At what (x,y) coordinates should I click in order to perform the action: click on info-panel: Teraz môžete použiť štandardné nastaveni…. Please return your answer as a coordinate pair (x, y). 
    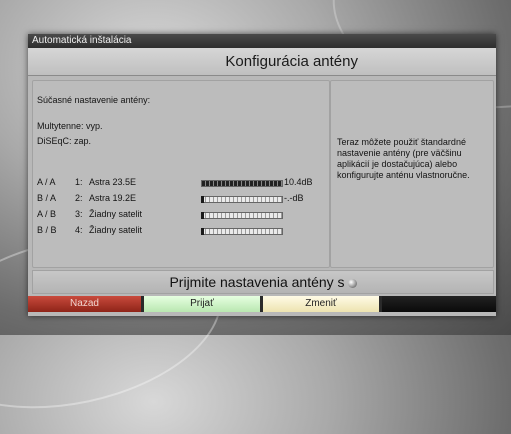
    Looking at the image, I should click on (412, 174).